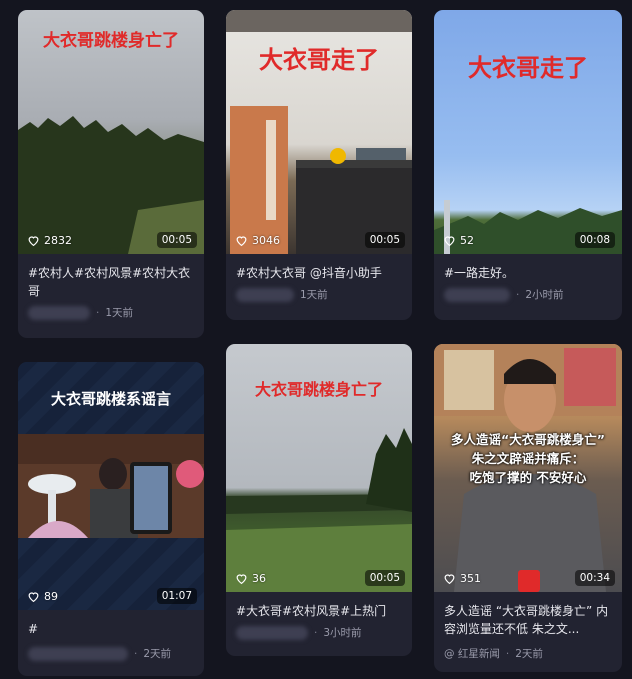 This screenshot has height=679, width=632. I want to click on video-frame, so click(111, 486).